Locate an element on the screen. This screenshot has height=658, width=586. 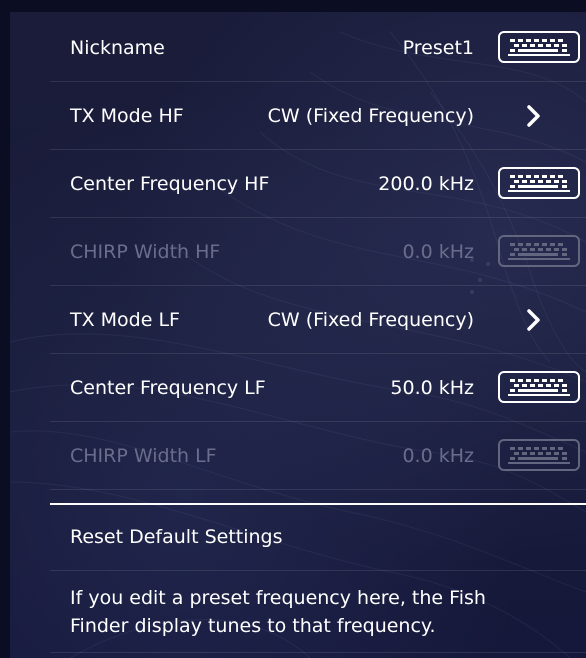
chirp-width-hf-value: 0.0 kHz is located at coordinates (438, 252).